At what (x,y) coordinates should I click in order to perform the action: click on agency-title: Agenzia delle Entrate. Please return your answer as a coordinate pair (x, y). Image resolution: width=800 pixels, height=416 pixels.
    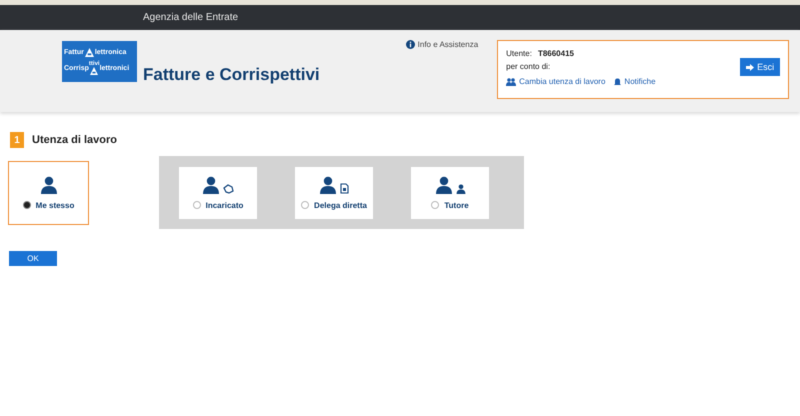
    Looking at the image, I should click on (190, 17).